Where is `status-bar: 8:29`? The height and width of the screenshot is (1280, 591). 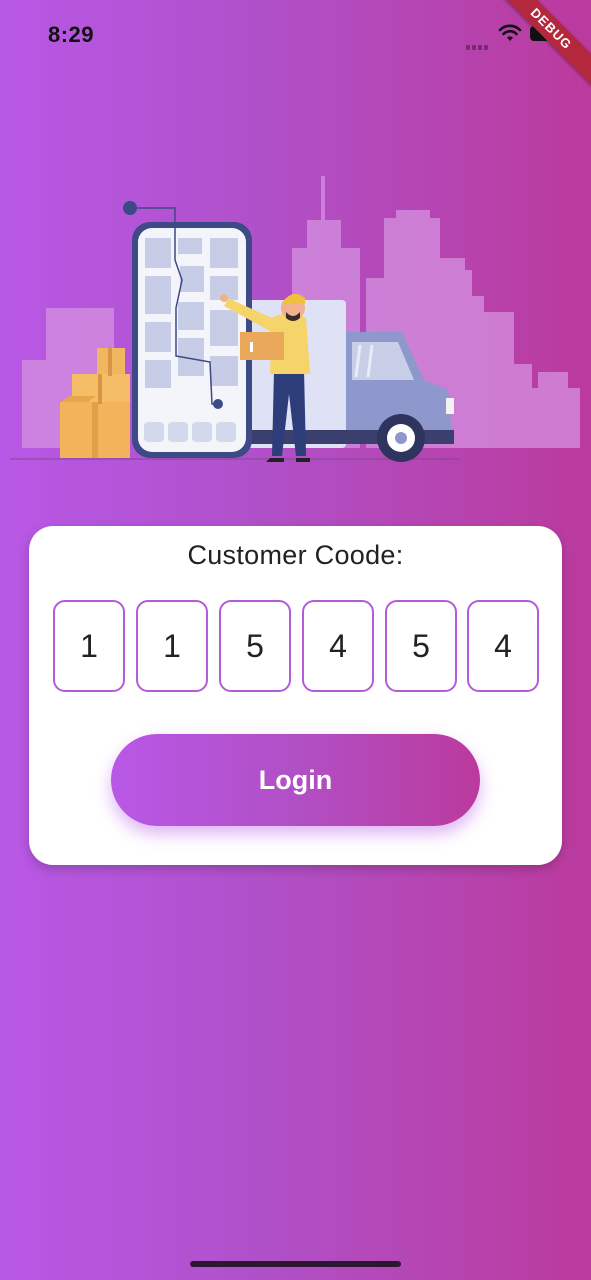 status-bar: 8:29 is located at coordinates (295, 35).